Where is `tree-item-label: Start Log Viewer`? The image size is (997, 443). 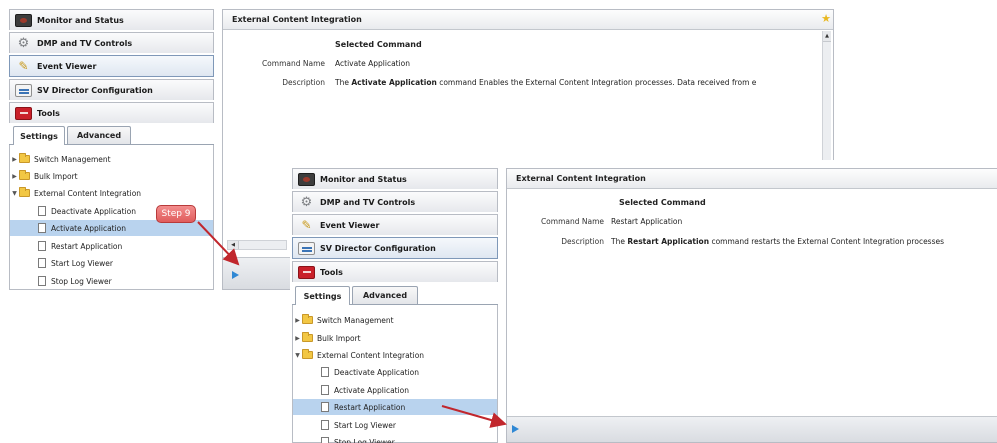
tree-item-label: Start Log Viewer is located at coordinates (365, 425).